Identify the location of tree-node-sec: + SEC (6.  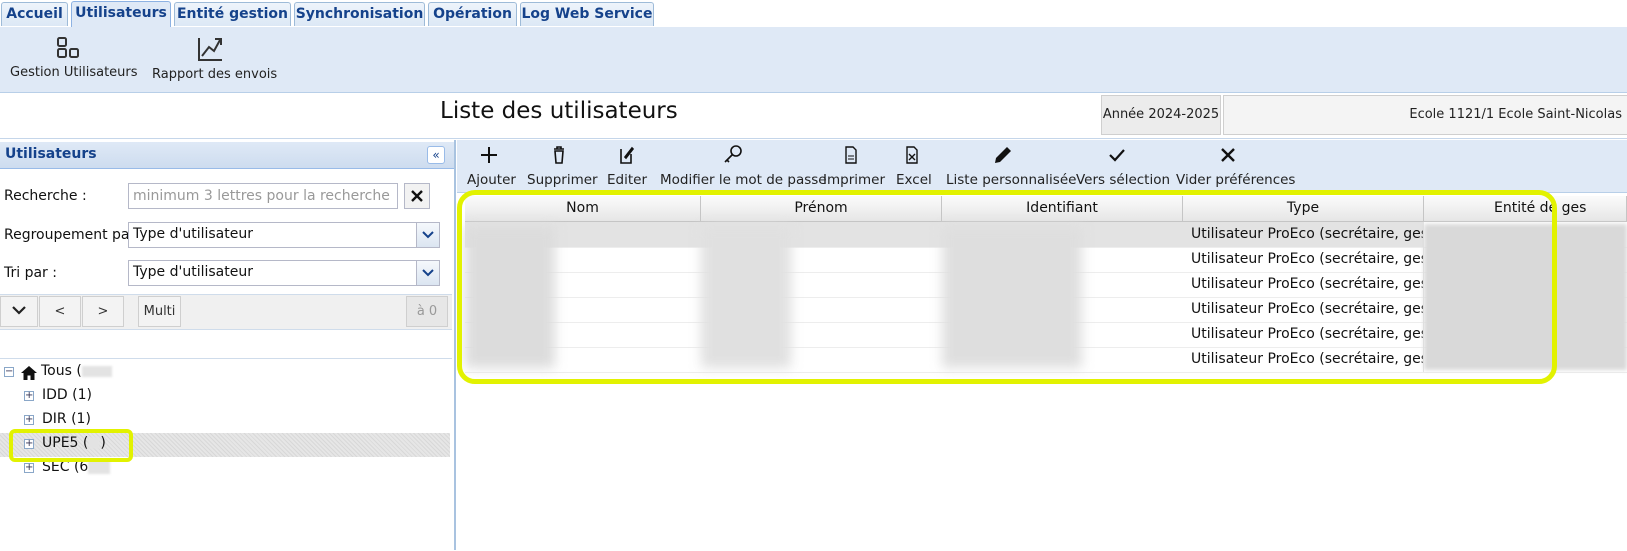
(225, 469).